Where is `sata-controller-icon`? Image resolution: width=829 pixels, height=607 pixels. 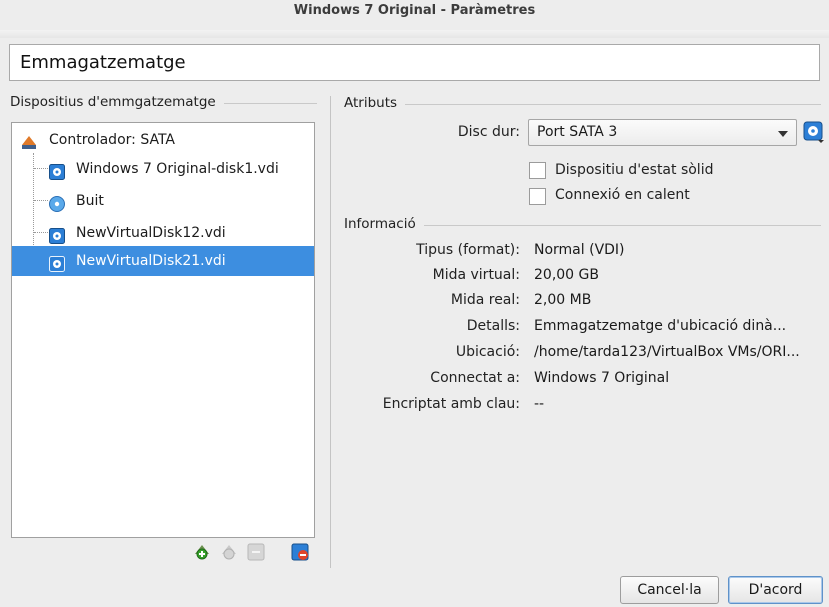
sata-controller-icon is located at coordinates (29, 140).